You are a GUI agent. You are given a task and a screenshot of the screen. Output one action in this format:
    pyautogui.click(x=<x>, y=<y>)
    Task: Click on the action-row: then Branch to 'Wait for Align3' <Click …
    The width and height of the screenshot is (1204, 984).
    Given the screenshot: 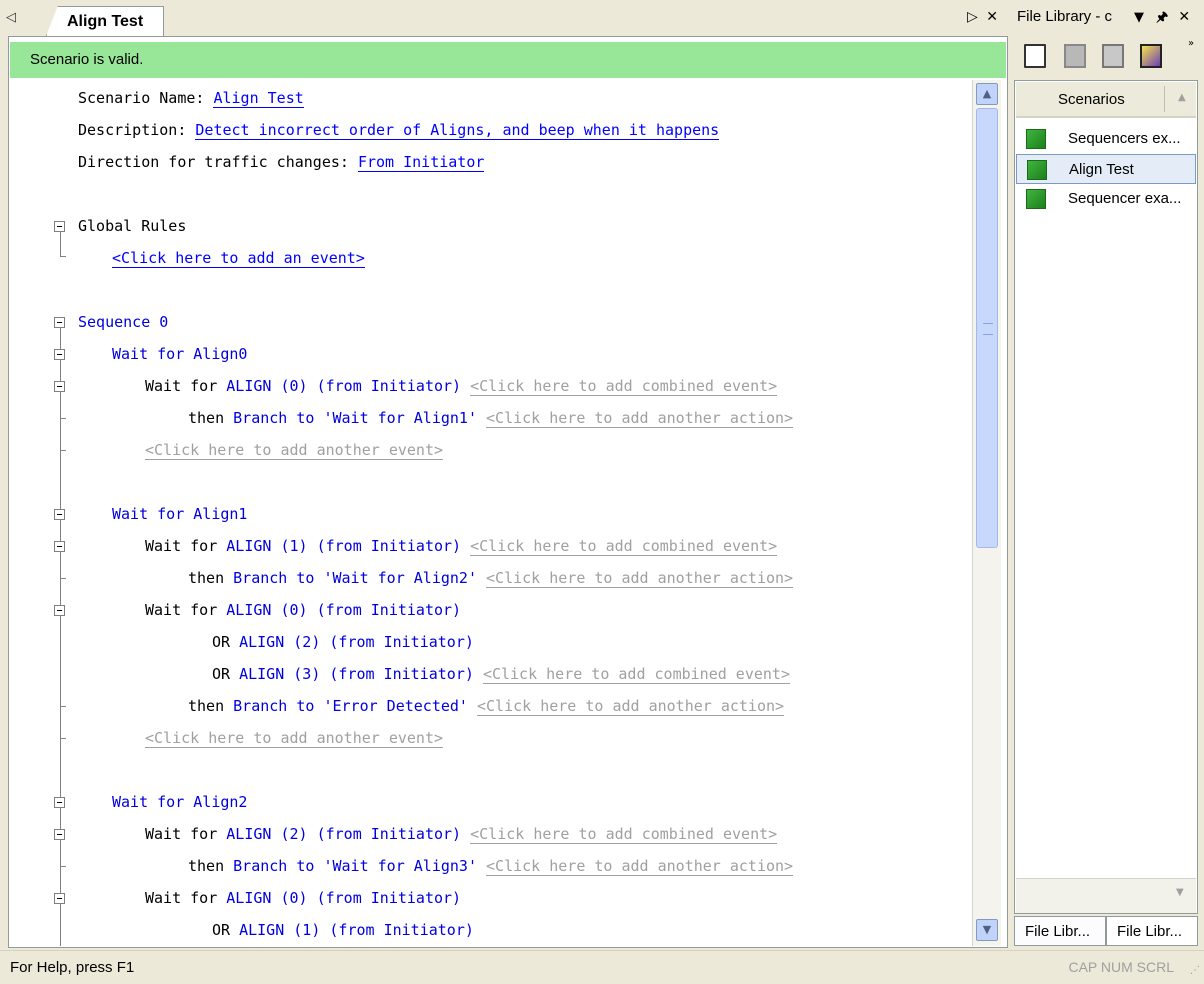 What is the action you would take?
    pyautogui.click(x=491, y=866)
    